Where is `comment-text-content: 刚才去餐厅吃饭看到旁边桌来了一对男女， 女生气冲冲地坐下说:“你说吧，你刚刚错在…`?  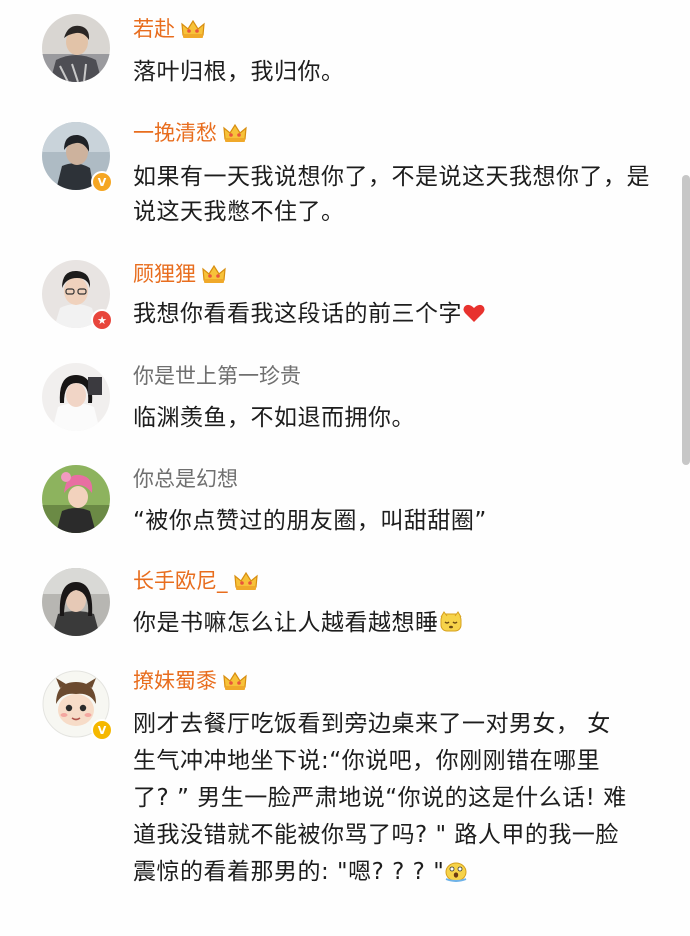
comment-text-content: 刚才去餐厅吃饭看到旁边桌来了一对男女， 女生气冲冲地坐下说:“你说吧，你刚刚错在… is located at coordinates (380, 798).